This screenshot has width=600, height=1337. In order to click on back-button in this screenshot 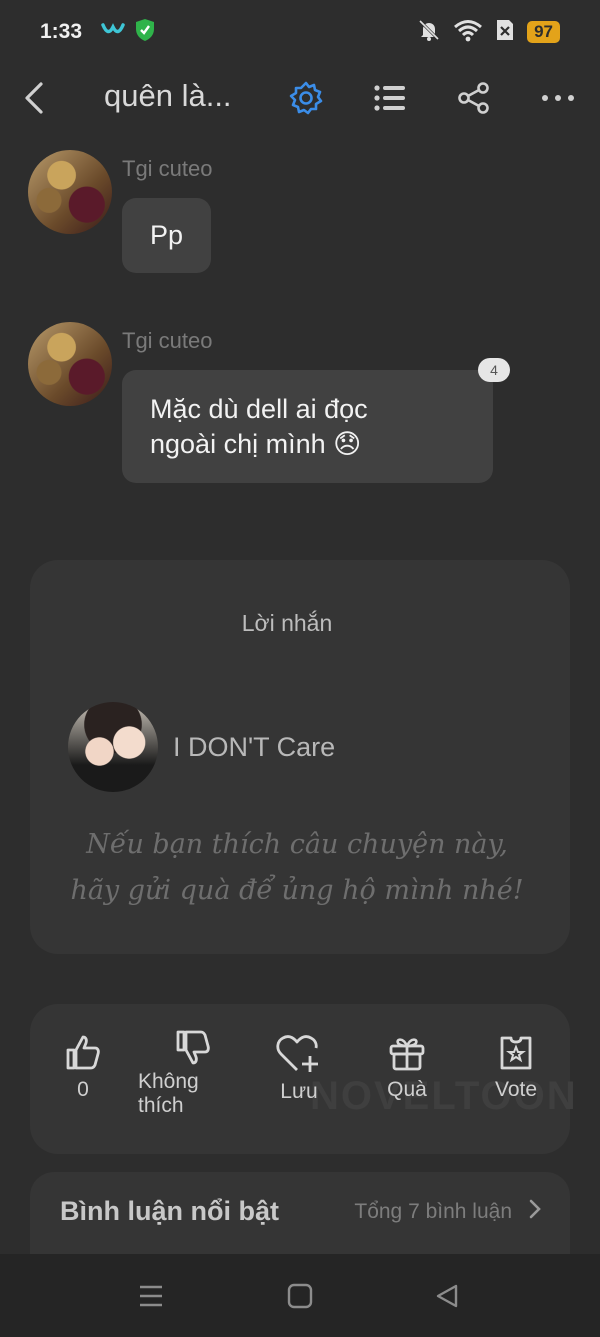, I will do `click(34, 98)`.